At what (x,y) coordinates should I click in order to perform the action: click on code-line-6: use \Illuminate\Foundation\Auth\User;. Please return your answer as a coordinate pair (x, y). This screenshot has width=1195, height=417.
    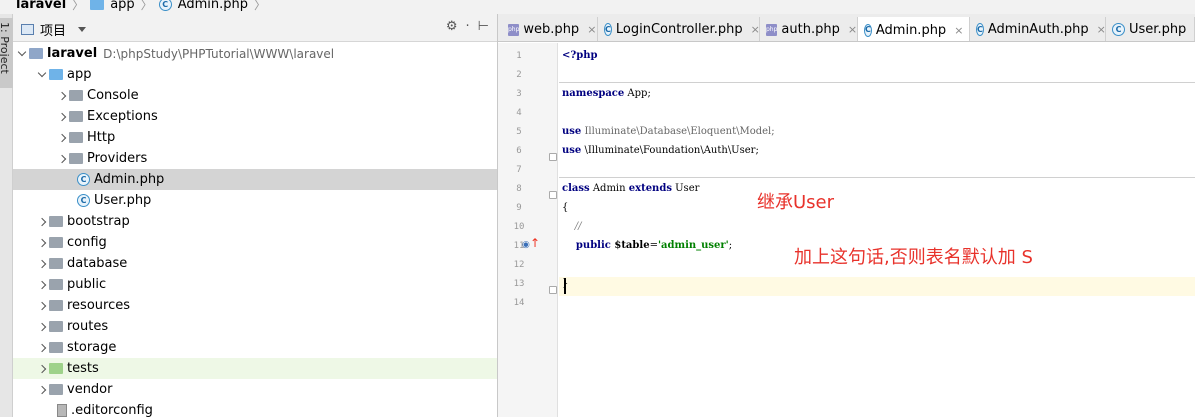
    Looking at the image, I should click on (660, 150).